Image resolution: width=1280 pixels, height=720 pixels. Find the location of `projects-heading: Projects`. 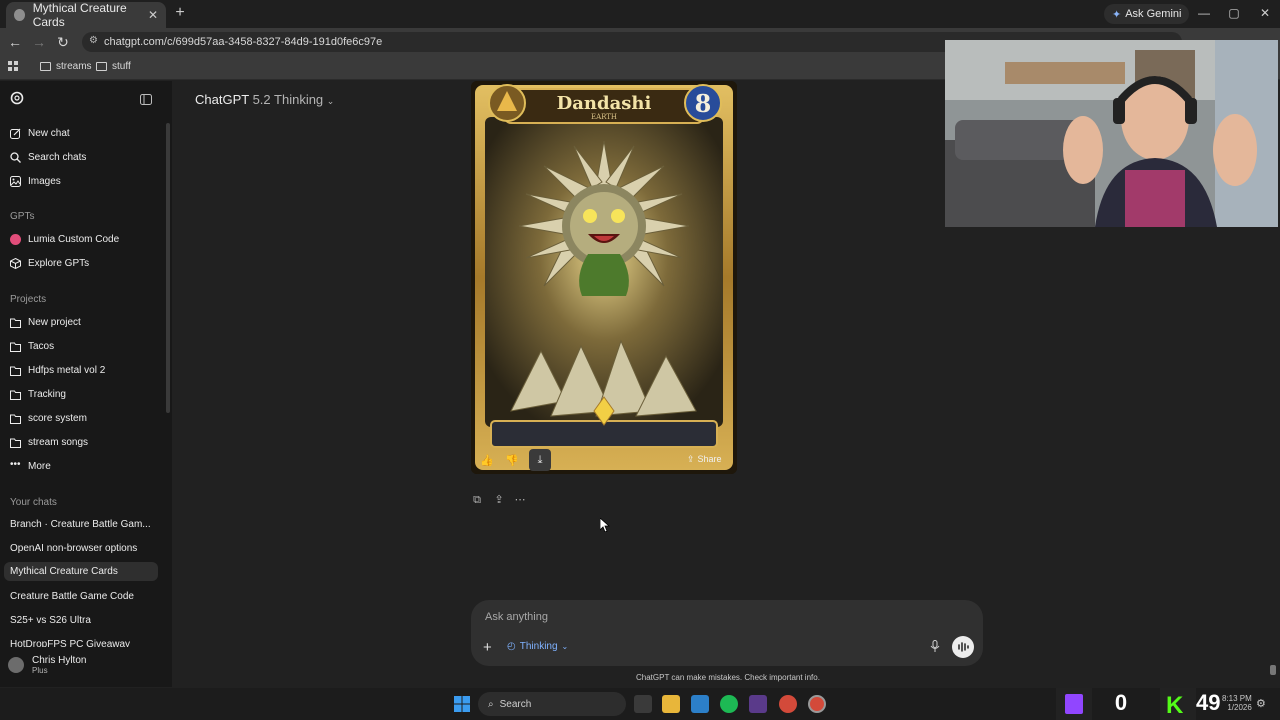

projects-heading: Projects is located at coordinates (28, 299).